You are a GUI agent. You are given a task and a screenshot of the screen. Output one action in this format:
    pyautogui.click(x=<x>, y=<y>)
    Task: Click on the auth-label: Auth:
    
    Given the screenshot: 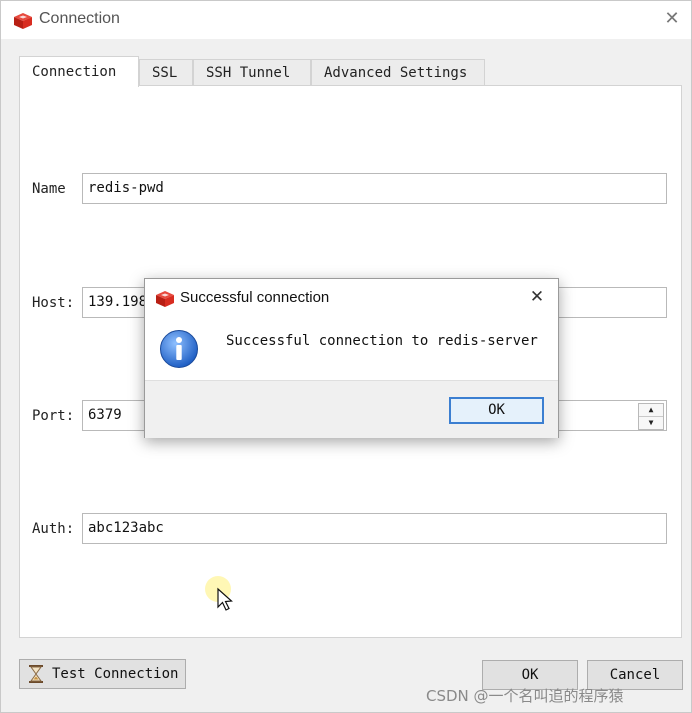 What is the action you would take?
    pyautogui.click(x=53, y=529)
    